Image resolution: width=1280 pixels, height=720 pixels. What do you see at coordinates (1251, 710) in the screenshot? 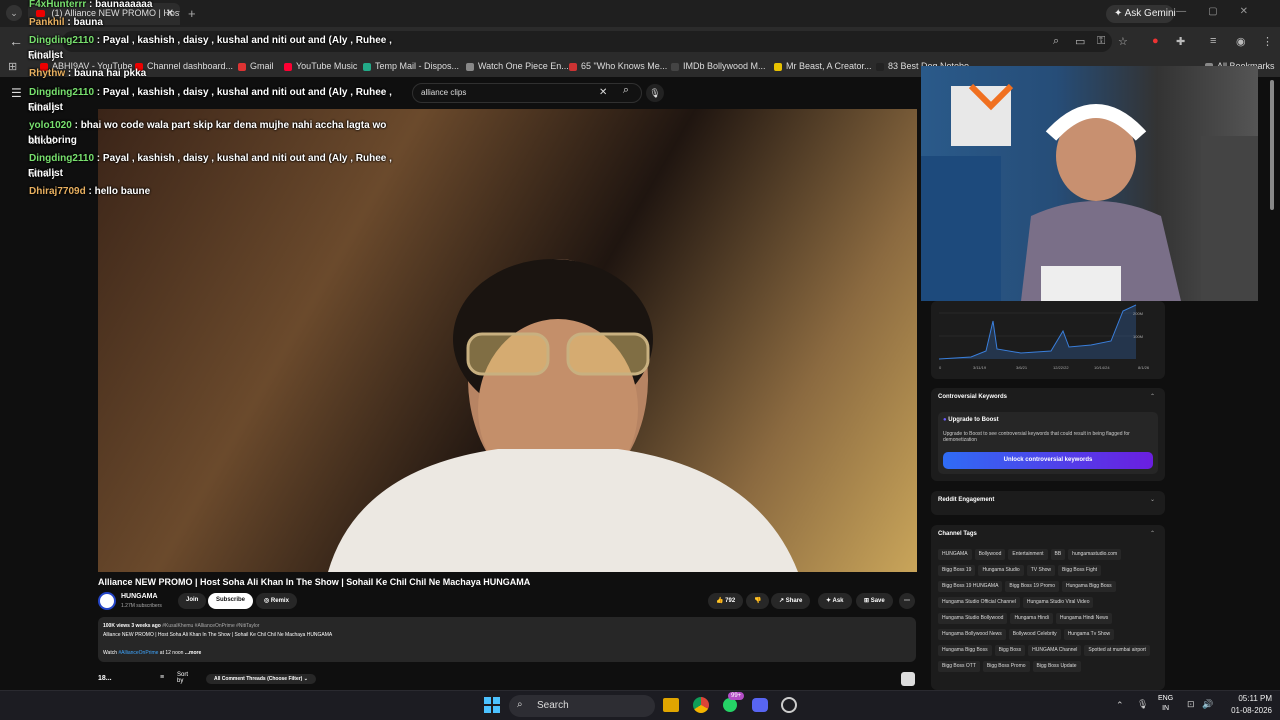
I see `clock-date: 01-08-2026` at bounding box center [1251, 710].